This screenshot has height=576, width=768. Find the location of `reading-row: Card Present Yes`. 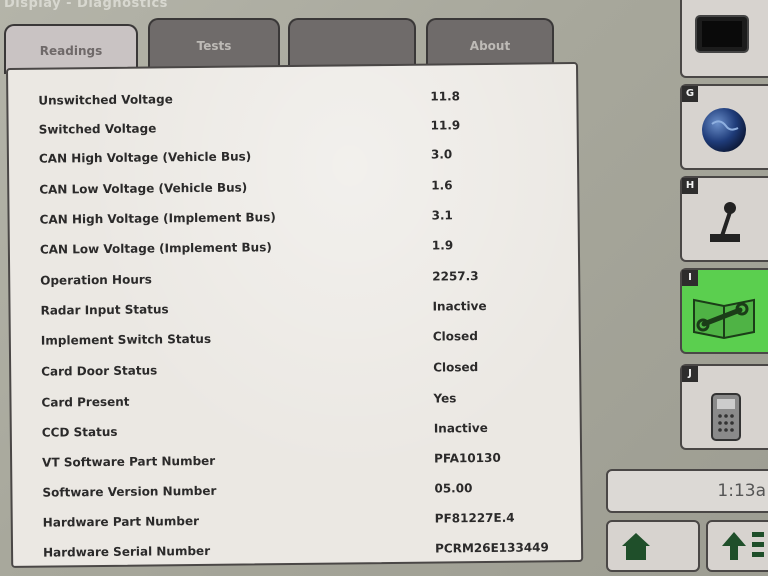

reading-row: Card Present Yes is located at coordinates (295, 404).